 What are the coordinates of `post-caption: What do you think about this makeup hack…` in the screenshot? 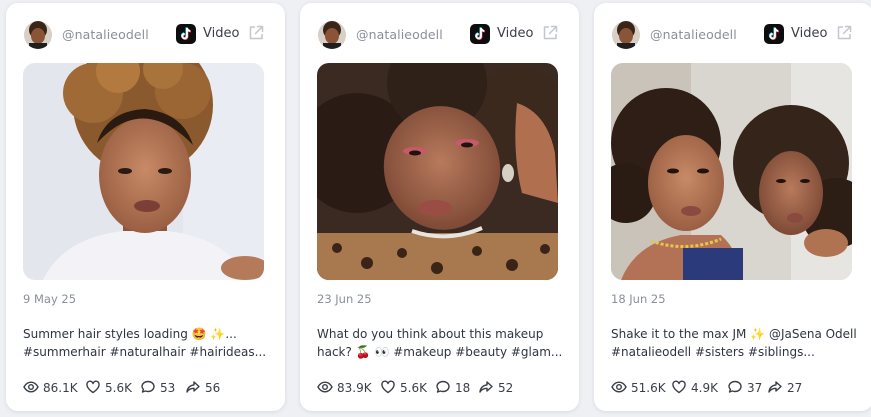 It's located at (439, 343).